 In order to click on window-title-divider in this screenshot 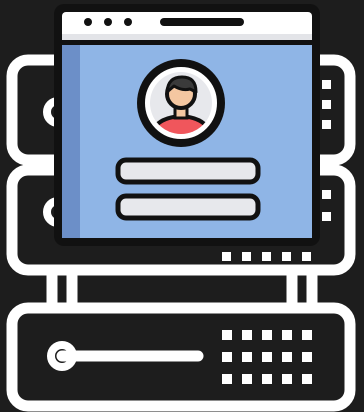, I will do `click(187, 42)`.